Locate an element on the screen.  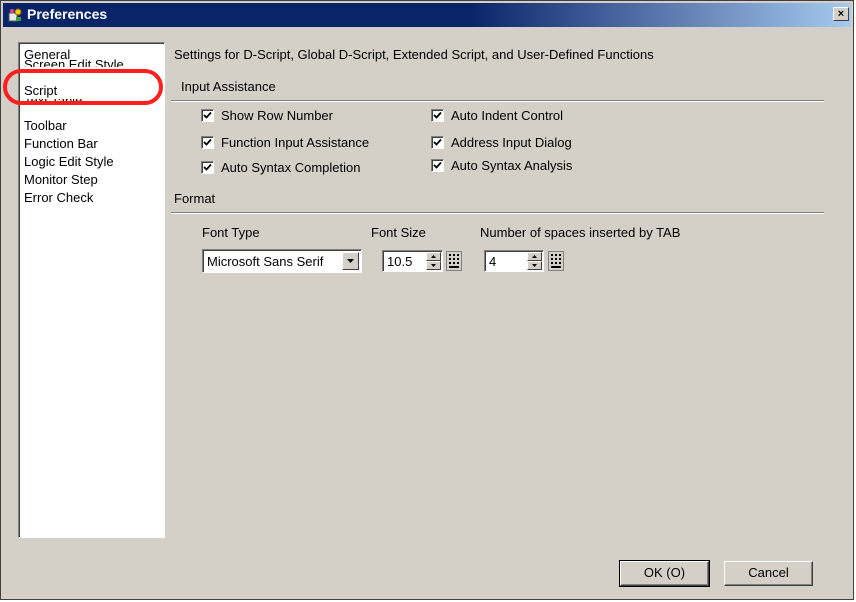
checkbox-label: Show Row Number is located at coordinates (277, 115).